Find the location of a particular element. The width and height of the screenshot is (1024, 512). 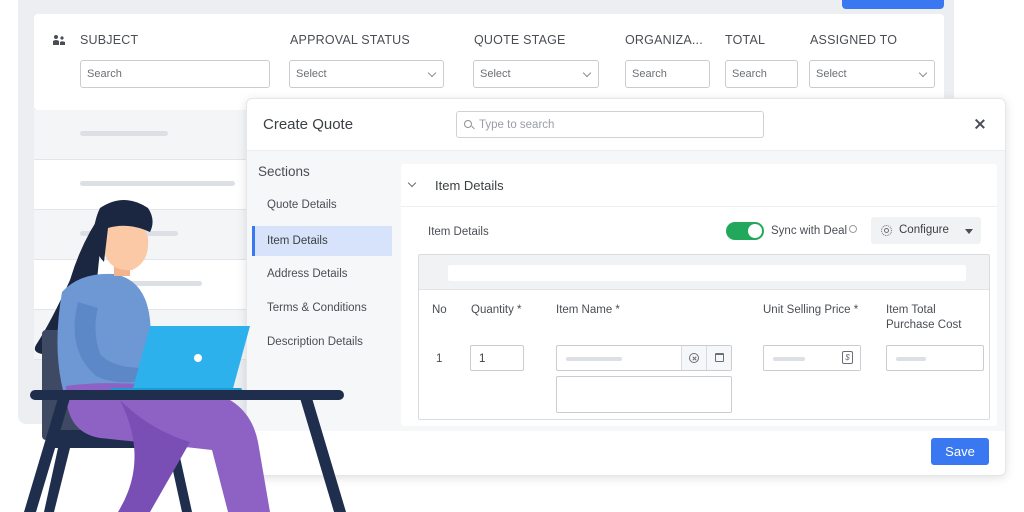

table-leg-right is located at coordinates (323, 455).